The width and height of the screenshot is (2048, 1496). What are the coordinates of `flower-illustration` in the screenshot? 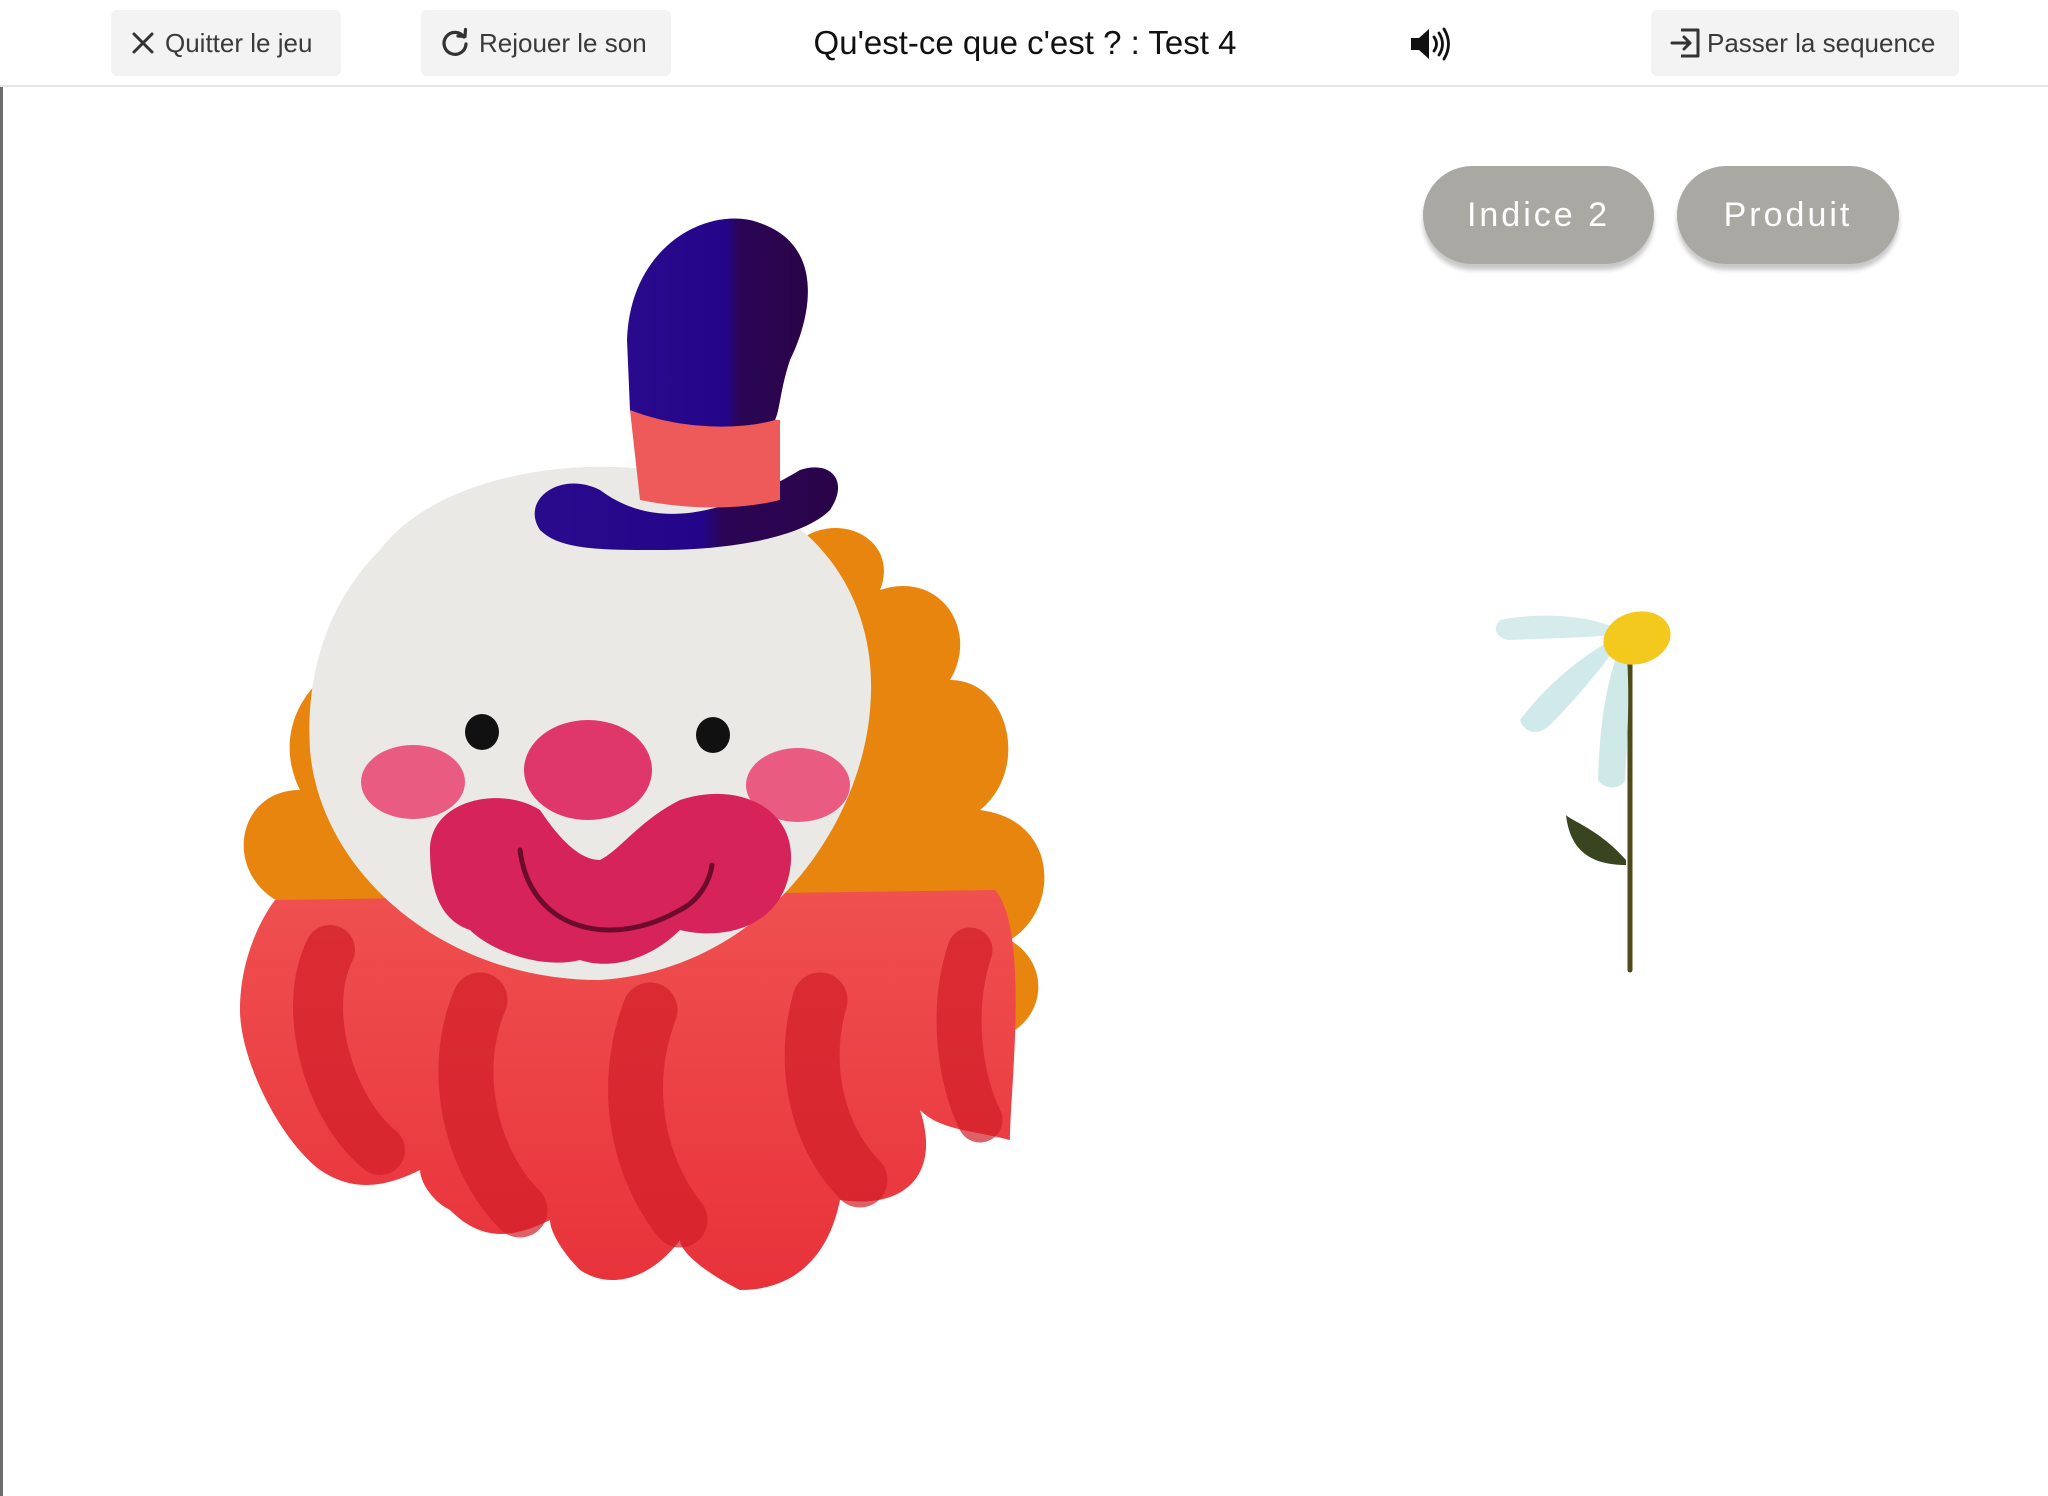 It's located at (1590, 790).